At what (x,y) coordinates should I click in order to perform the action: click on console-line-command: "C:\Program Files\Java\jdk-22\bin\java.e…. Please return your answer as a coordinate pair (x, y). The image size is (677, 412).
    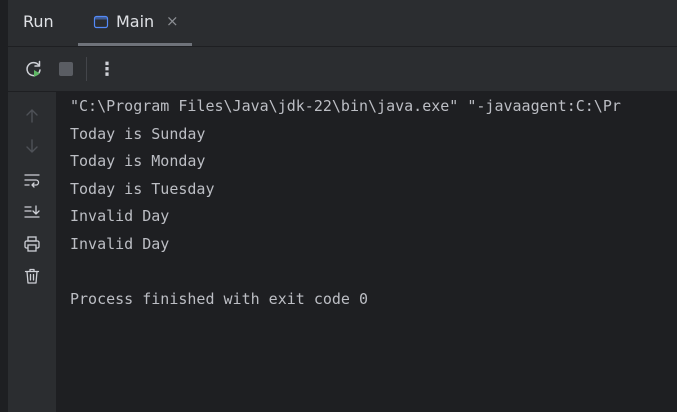
    Looking at the image, I should click on (345, 106).